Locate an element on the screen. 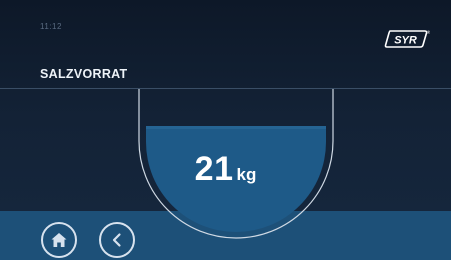  back-button is located at coordinates (117, 240).